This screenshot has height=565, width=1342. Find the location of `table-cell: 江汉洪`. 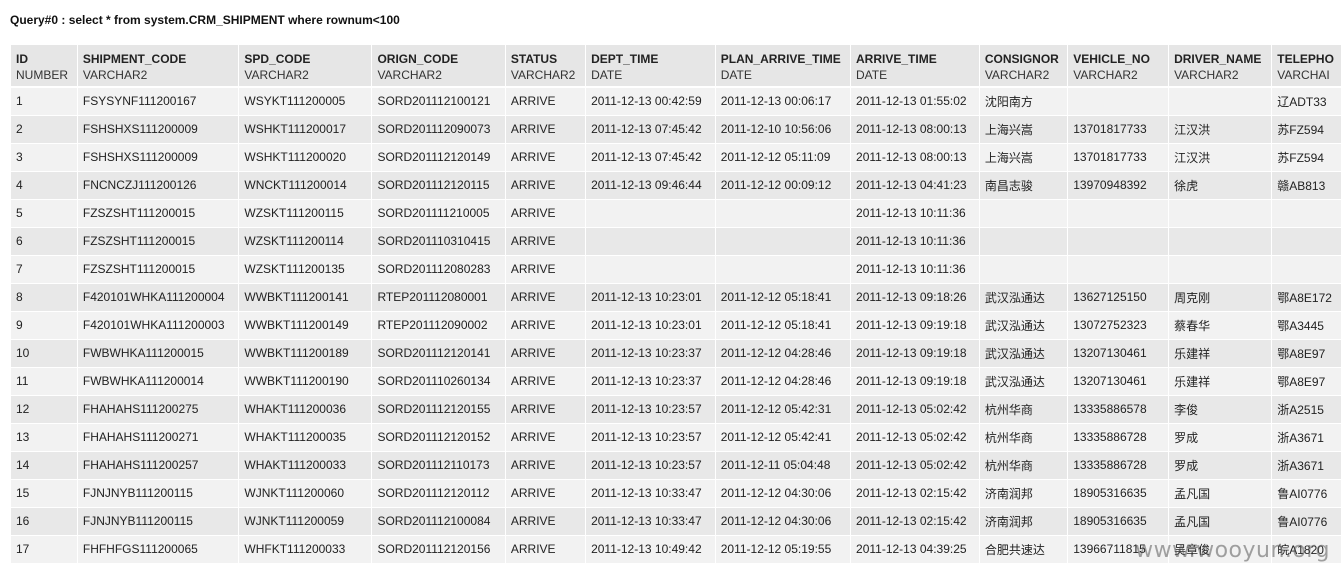

table-cell: 江汉洪 is located at coordinates (1220, 128).